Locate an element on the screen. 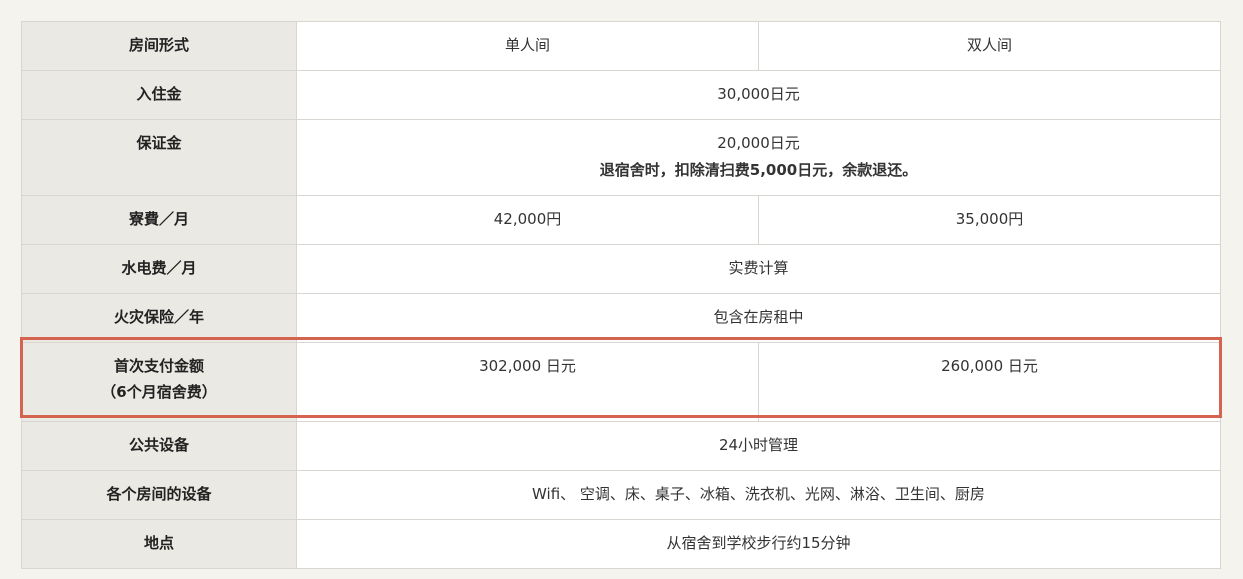 Image resolution: width=1243 pixels, height=579 pixels. row-label: 火灾保险／年 is located at coordinates (159, 318).